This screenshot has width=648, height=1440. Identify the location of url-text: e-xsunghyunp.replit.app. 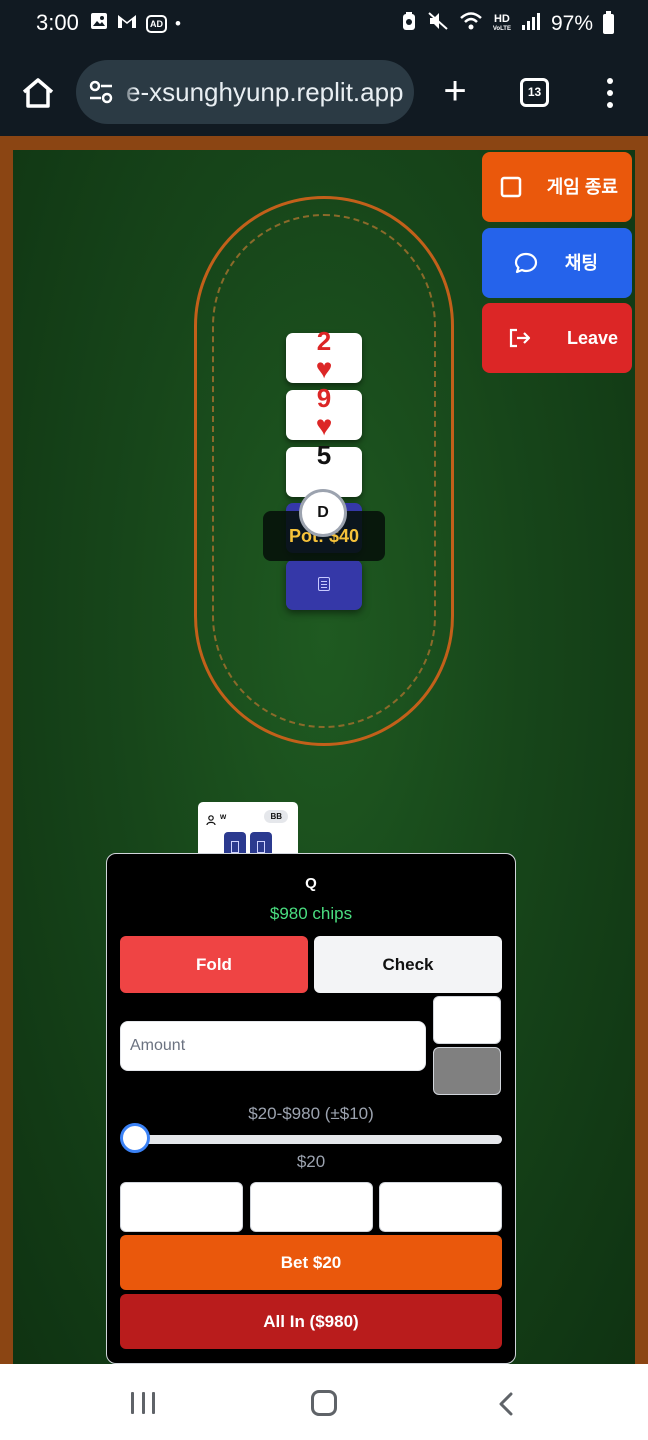
(265, 92).